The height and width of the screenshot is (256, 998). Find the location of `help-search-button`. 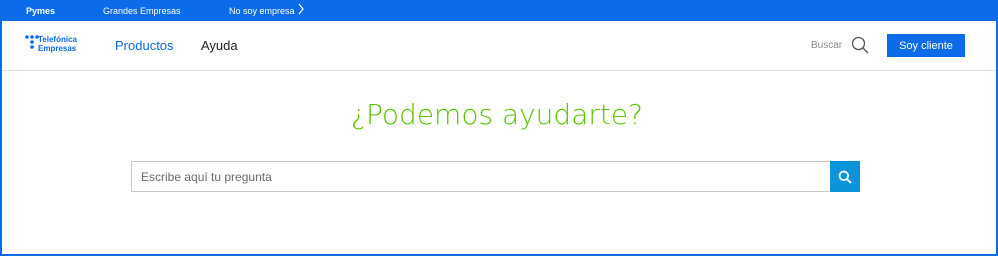

help-search-button is located at coordinates (845, 176).